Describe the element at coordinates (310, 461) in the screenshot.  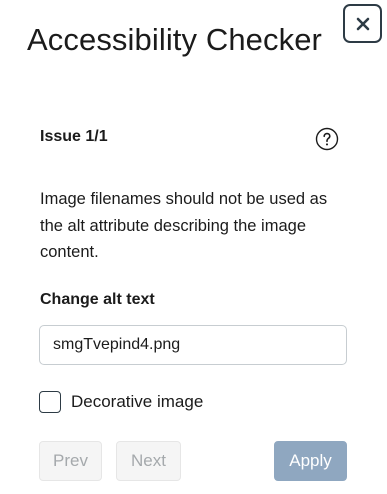
I see `apply-button: Apply` at that location.